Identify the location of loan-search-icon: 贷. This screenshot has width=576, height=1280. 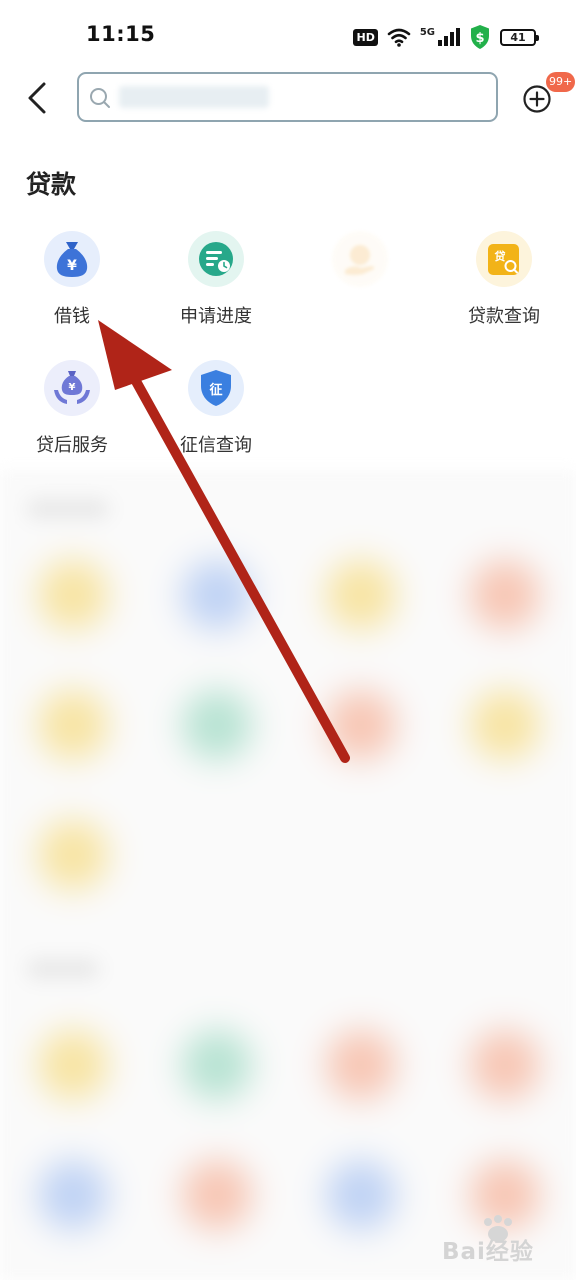
(503, 259).